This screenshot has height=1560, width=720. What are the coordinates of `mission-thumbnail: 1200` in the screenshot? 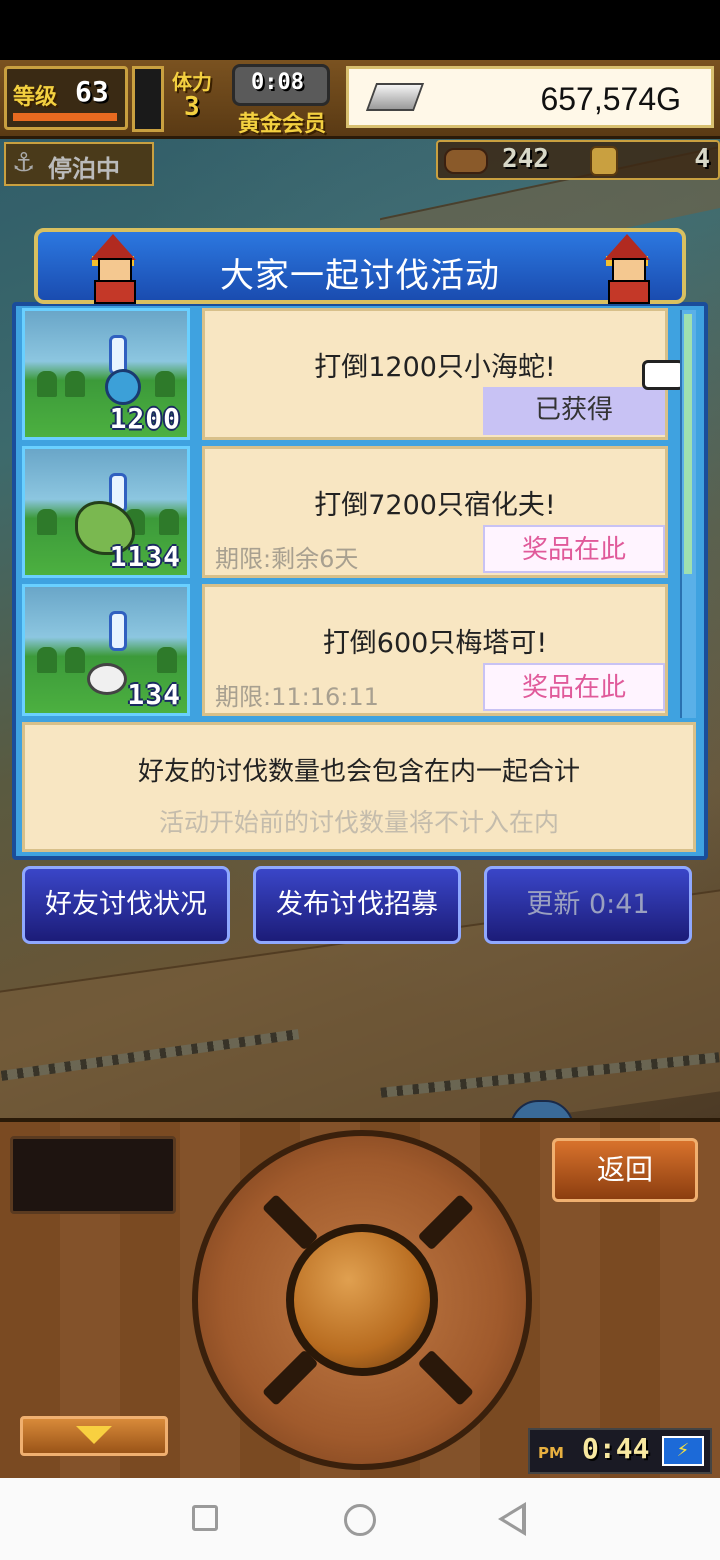 It's located at (106, 374).